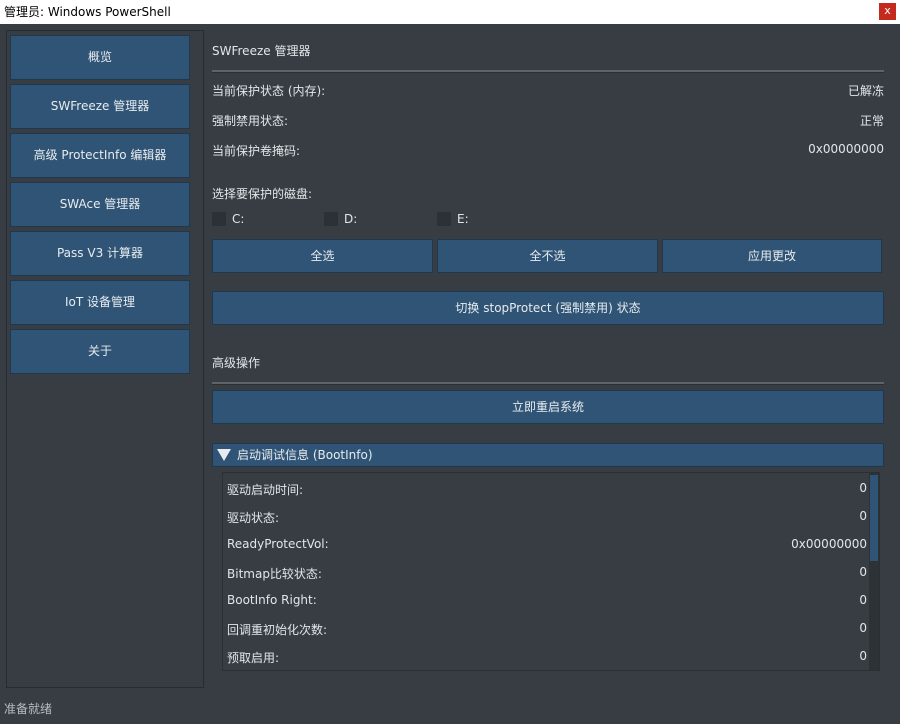 This screenshot has width=900, height=724. What do you see at coordinates (450, 12) in the screenshot?
I see `window-titlebar: 管理员: Windows PowerShell x` at bounding box center [450, 12].